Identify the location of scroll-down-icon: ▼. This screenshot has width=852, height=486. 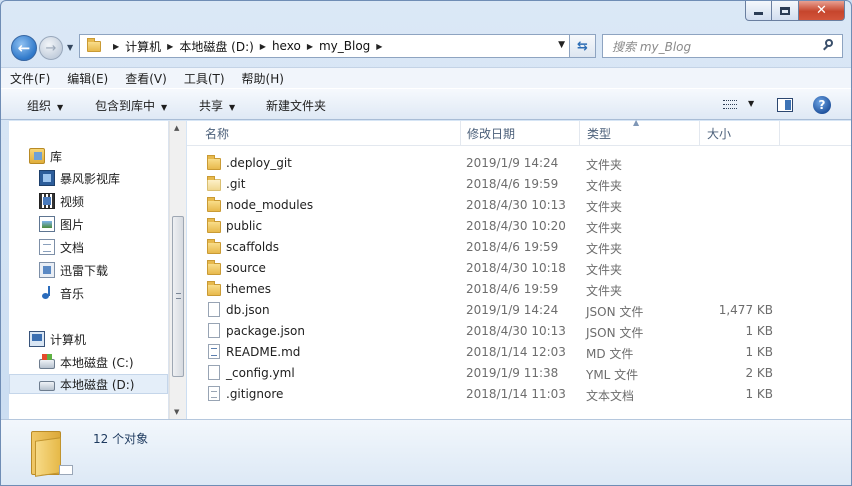
(176, 412).